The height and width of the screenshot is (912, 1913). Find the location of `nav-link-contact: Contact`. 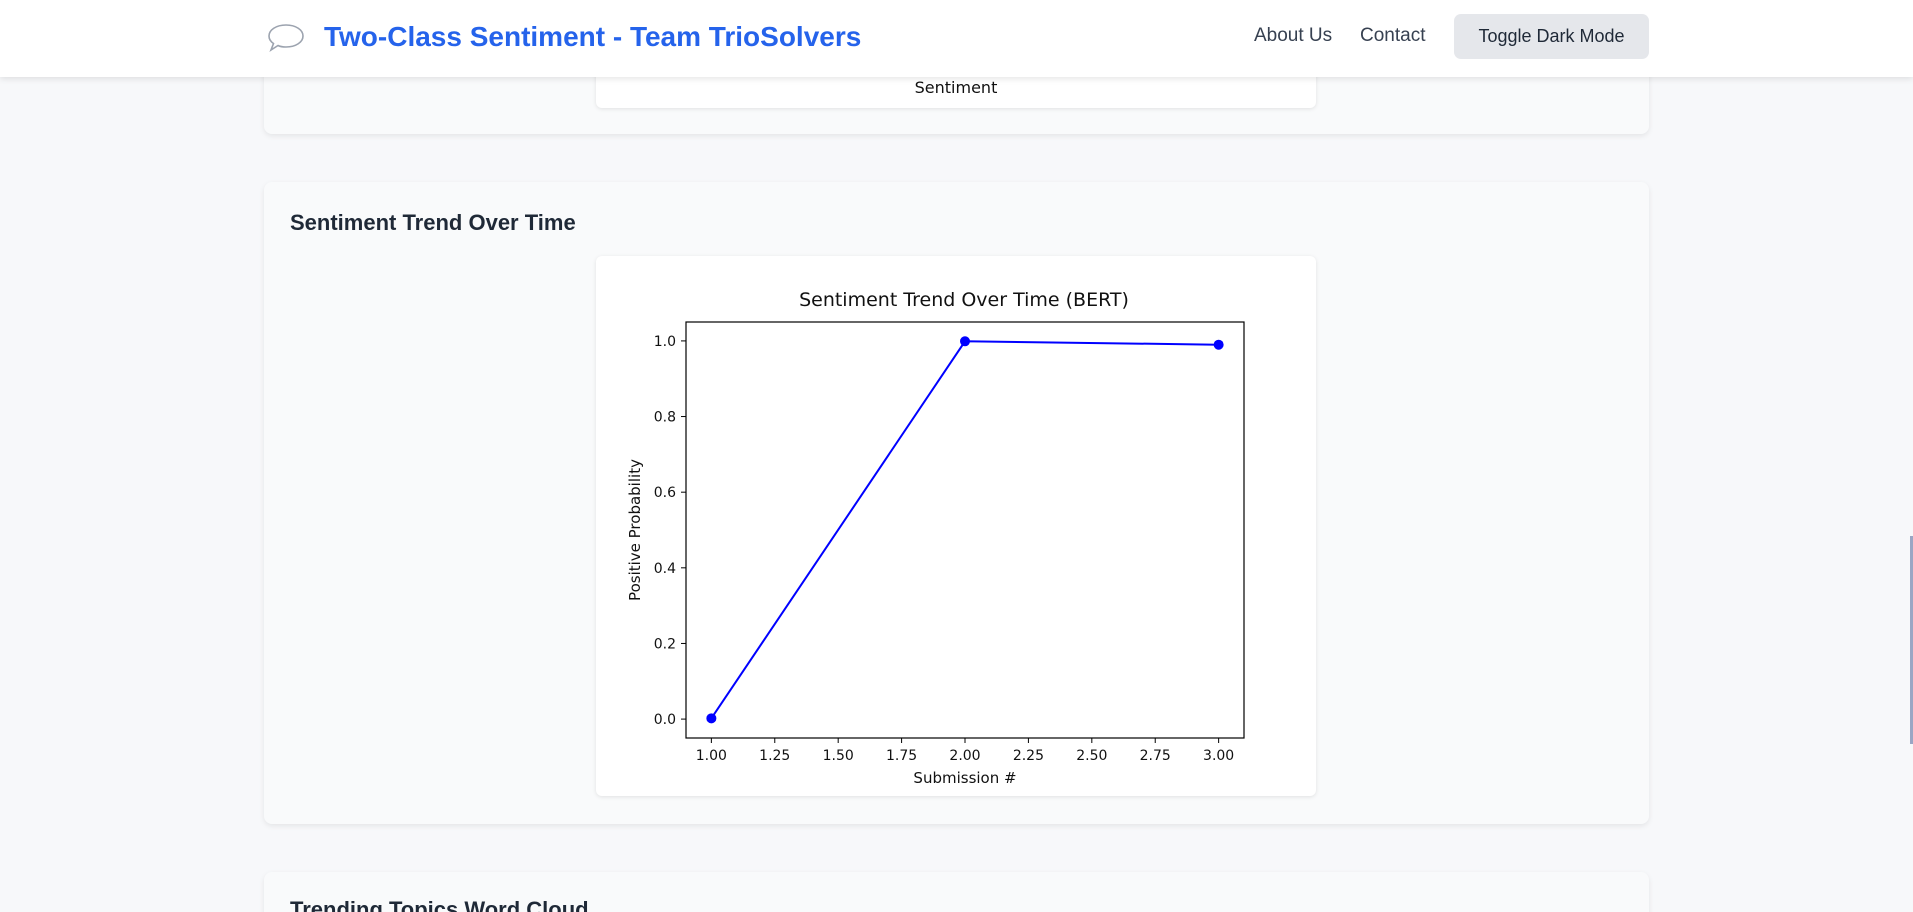

nav-link-contact: Contact is located at coordinates (1392, 36).